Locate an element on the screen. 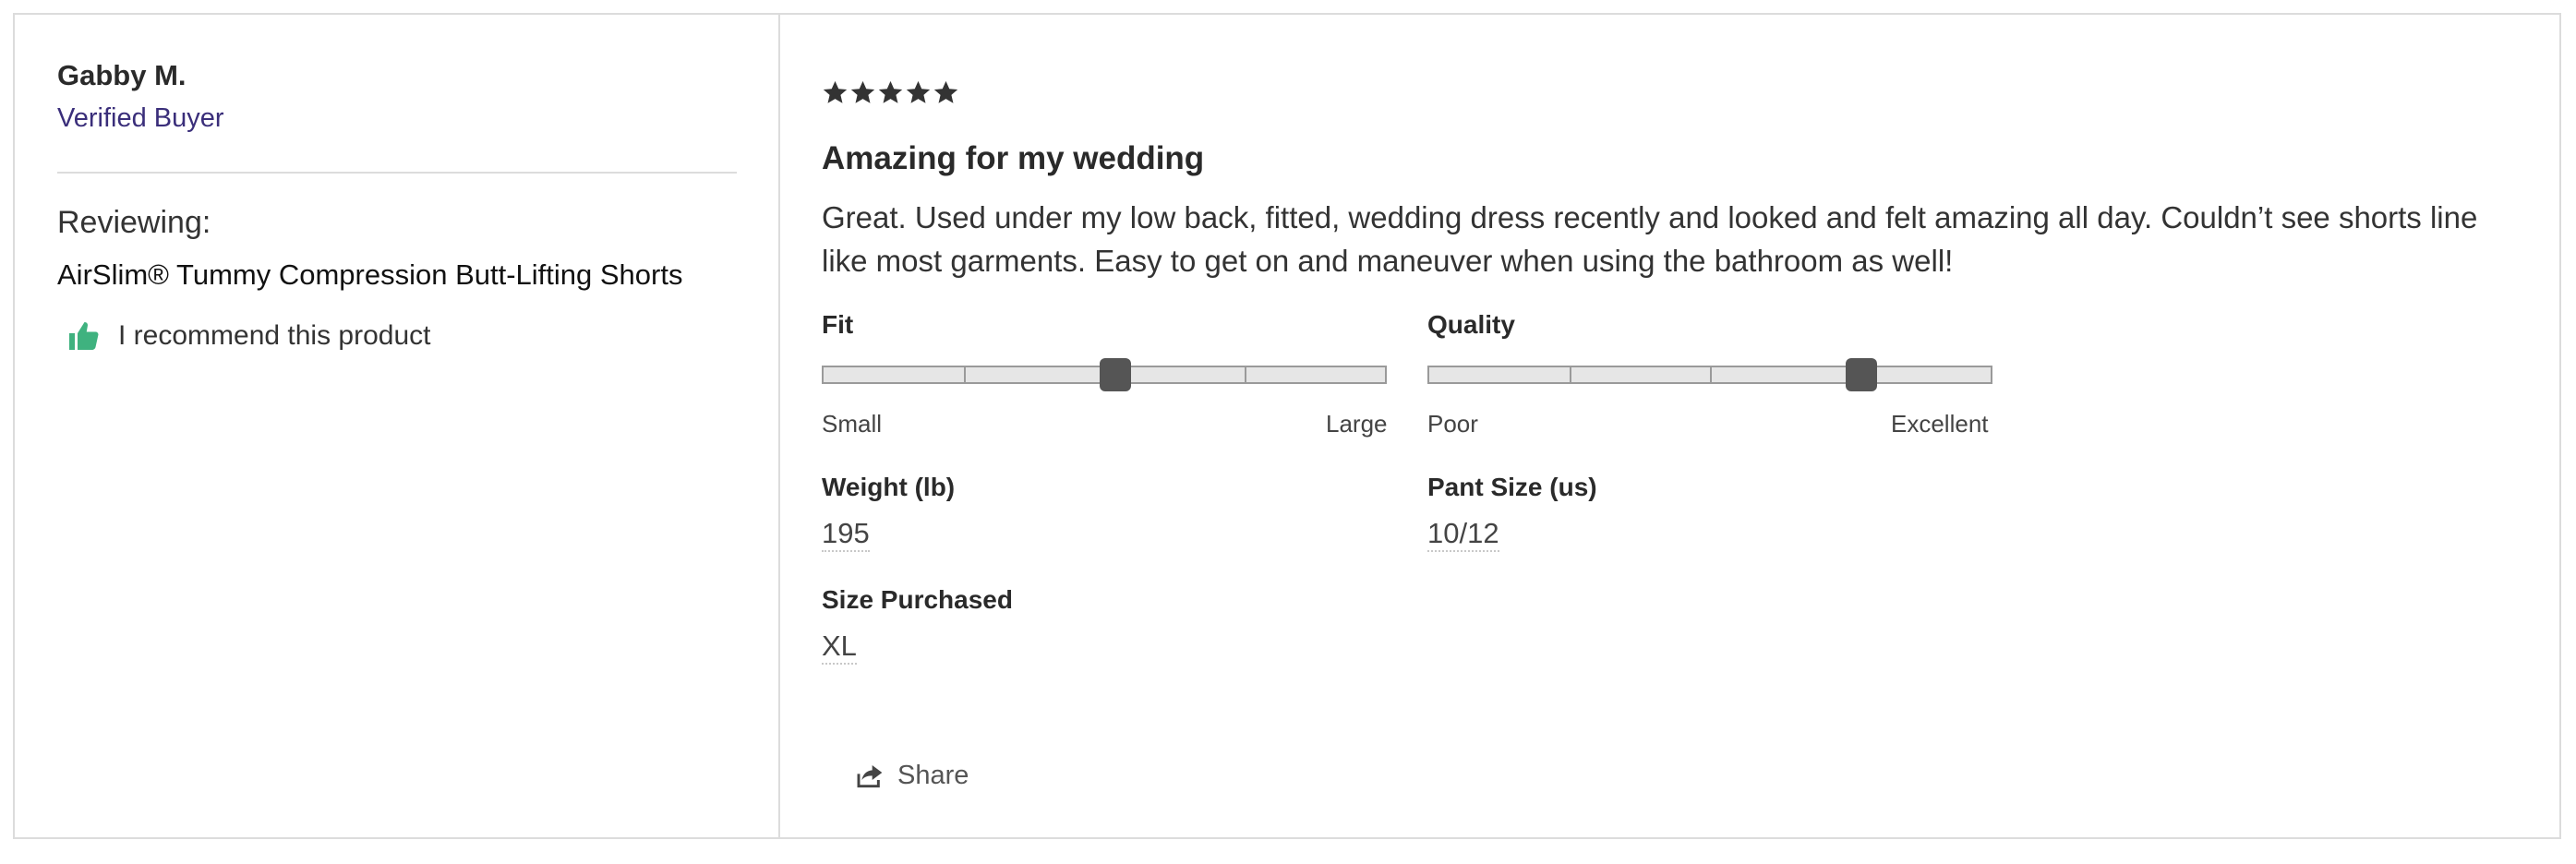 The image size is (2576, 864). quality-min-label: Poor is located at coordinates (1452, 424).